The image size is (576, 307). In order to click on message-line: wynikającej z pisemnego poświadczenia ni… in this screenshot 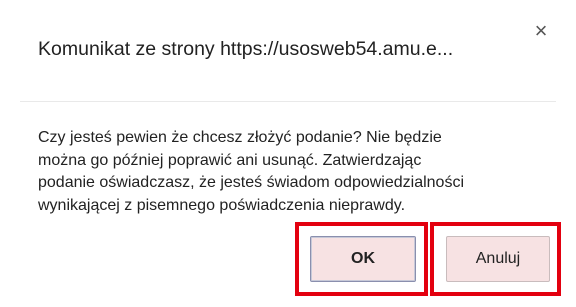, I will do `click(222, 205)`.